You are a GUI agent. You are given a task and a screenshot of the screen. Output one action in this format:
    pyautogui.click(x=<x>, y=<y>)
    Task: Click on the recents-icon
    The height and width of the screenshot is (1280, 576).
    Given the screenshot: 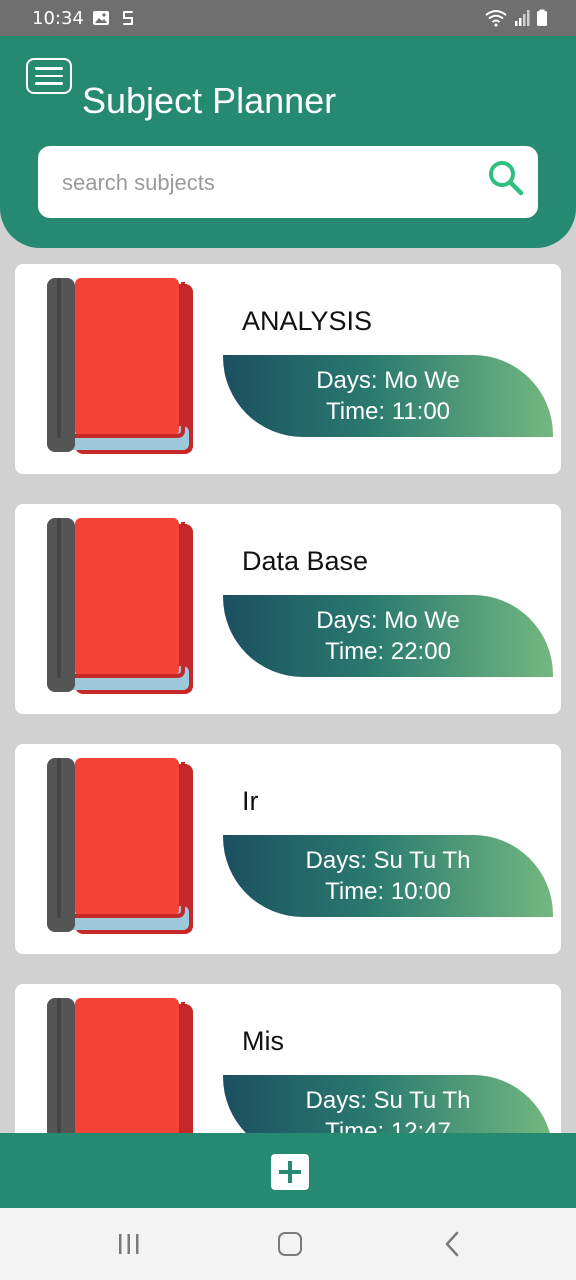 What is the action you would take?
    pyautogui.click(x=129, y=1244)
    